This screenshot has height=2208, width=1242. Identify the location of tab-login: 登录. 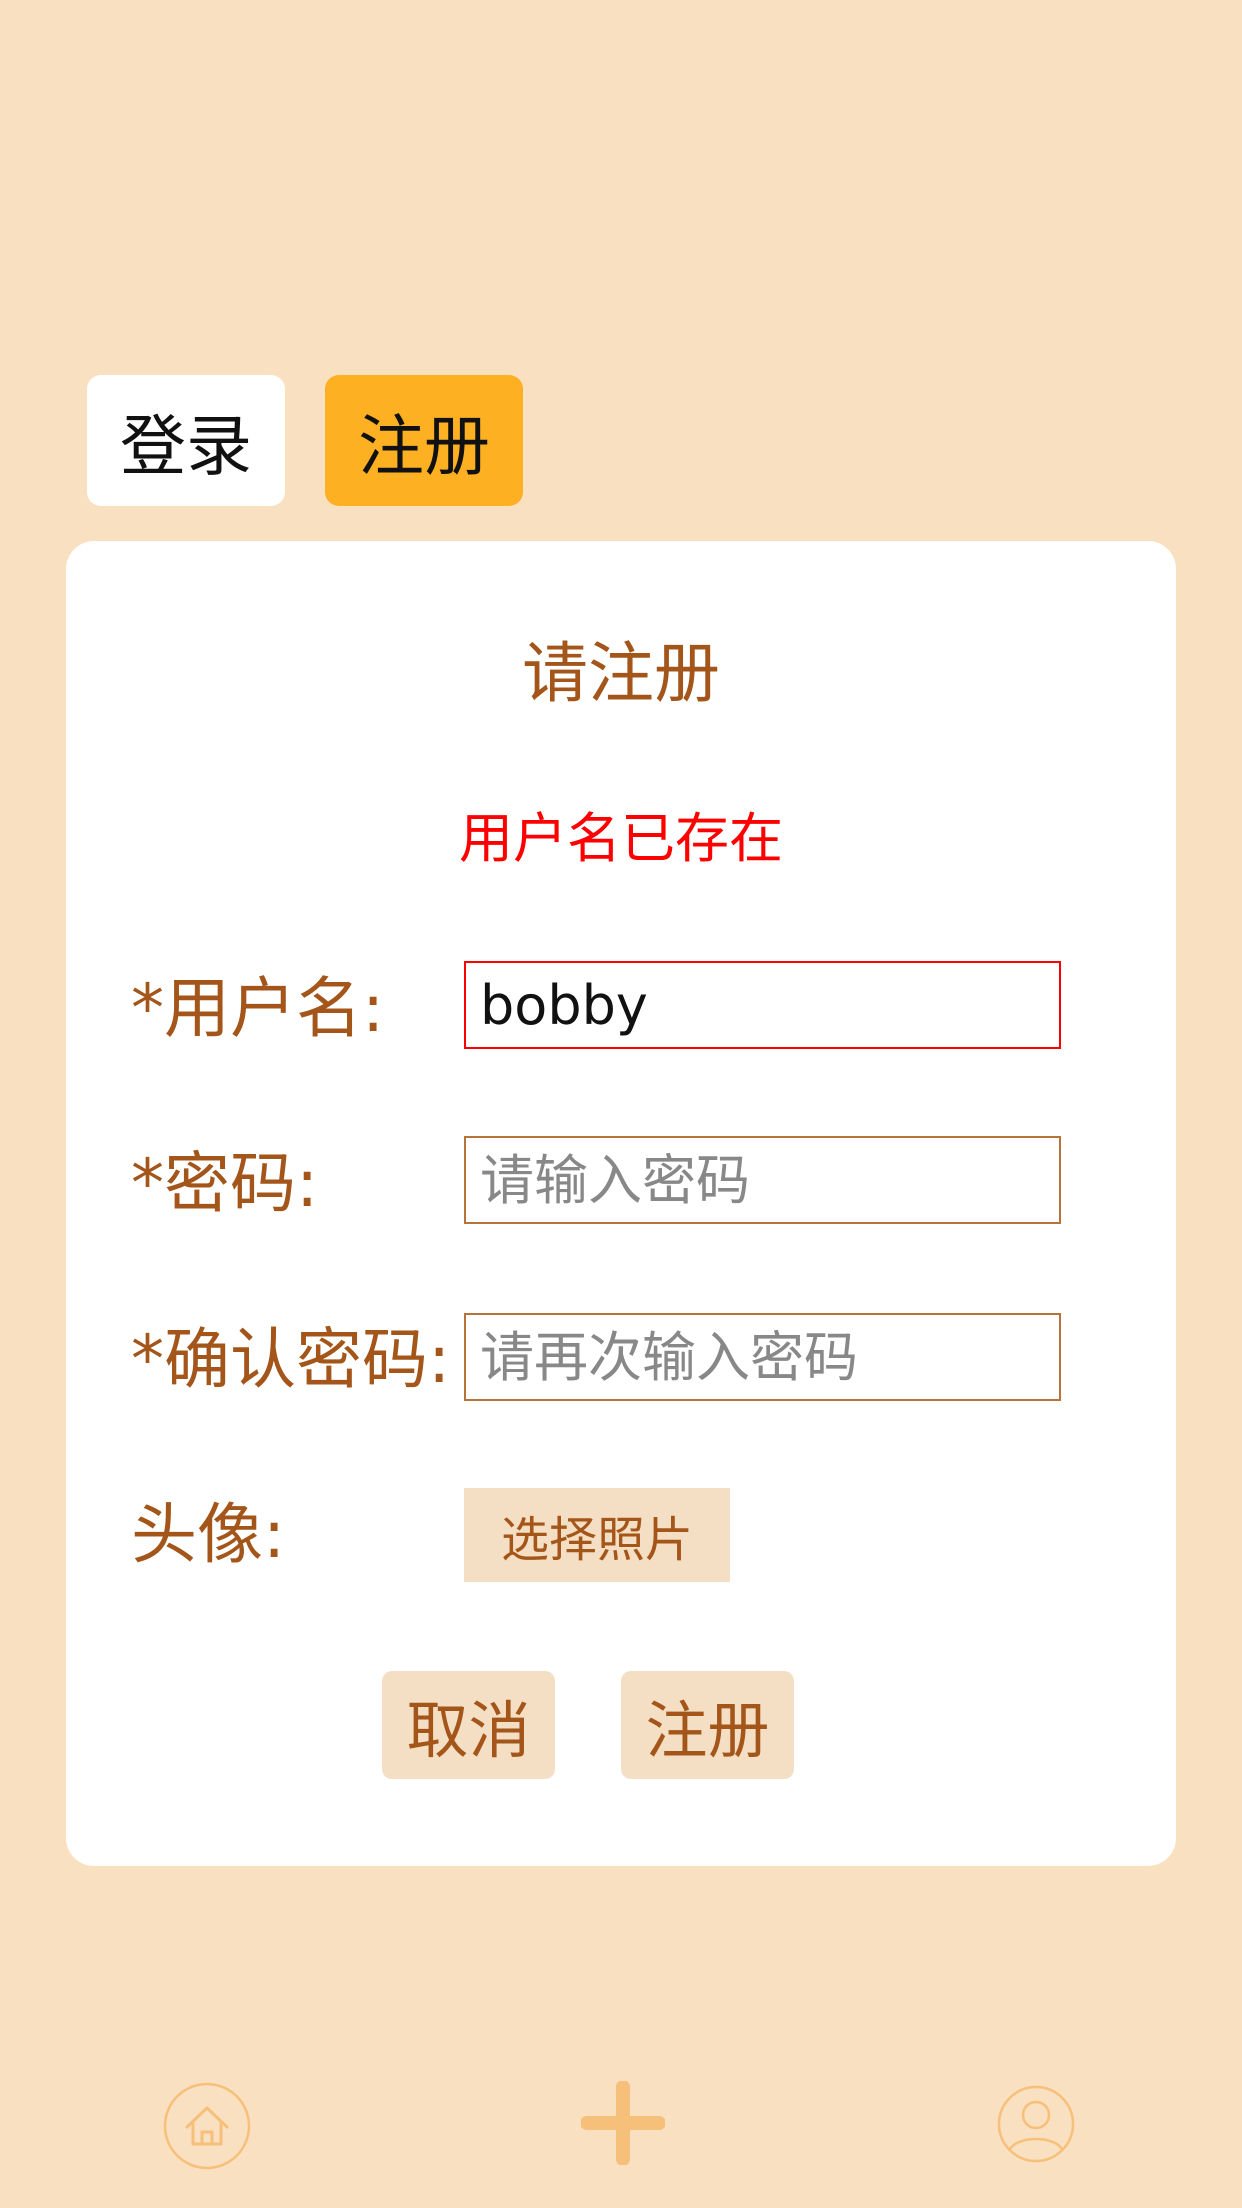
(186, 440).